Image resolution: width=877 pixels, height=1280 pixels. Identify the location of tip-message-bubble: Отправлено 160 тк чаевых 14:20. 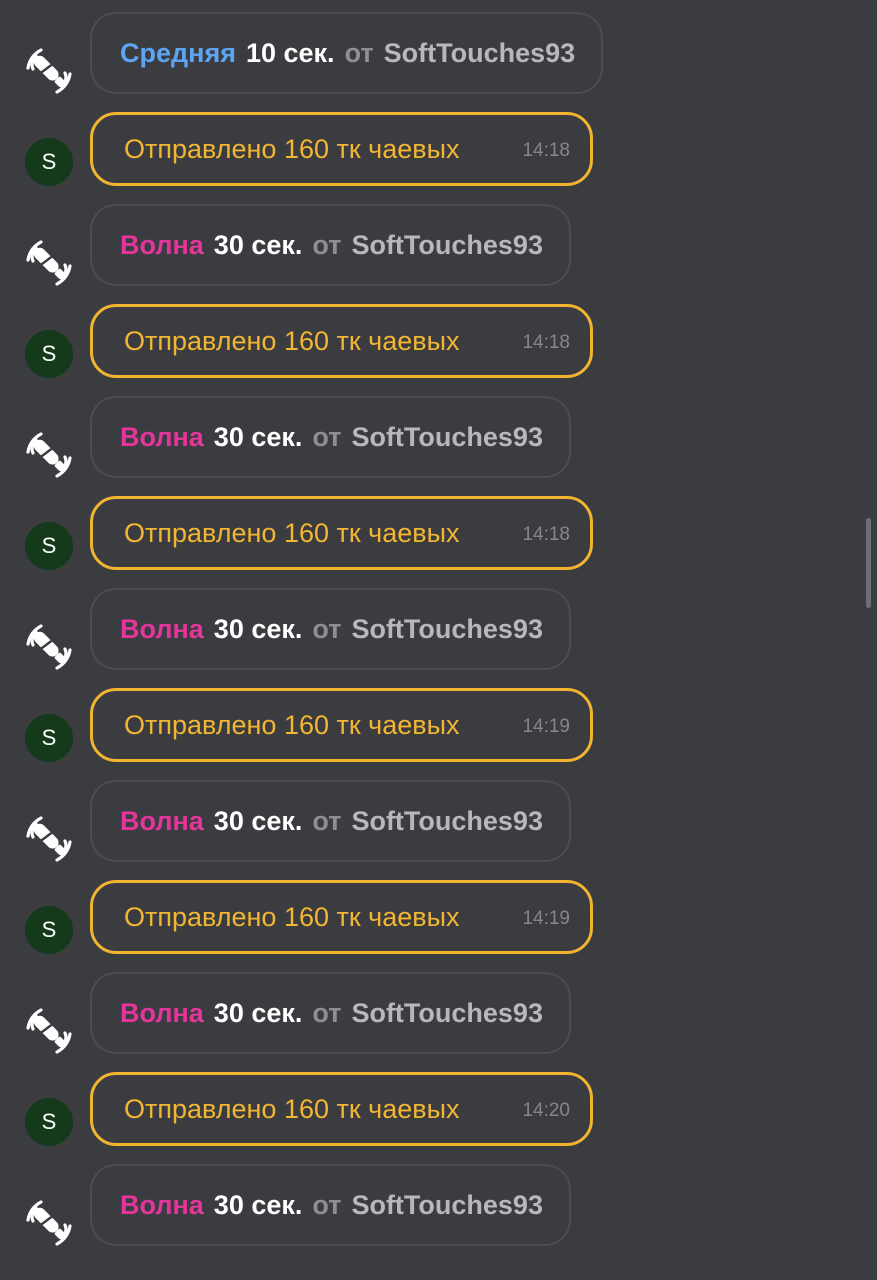
(341, 1109).